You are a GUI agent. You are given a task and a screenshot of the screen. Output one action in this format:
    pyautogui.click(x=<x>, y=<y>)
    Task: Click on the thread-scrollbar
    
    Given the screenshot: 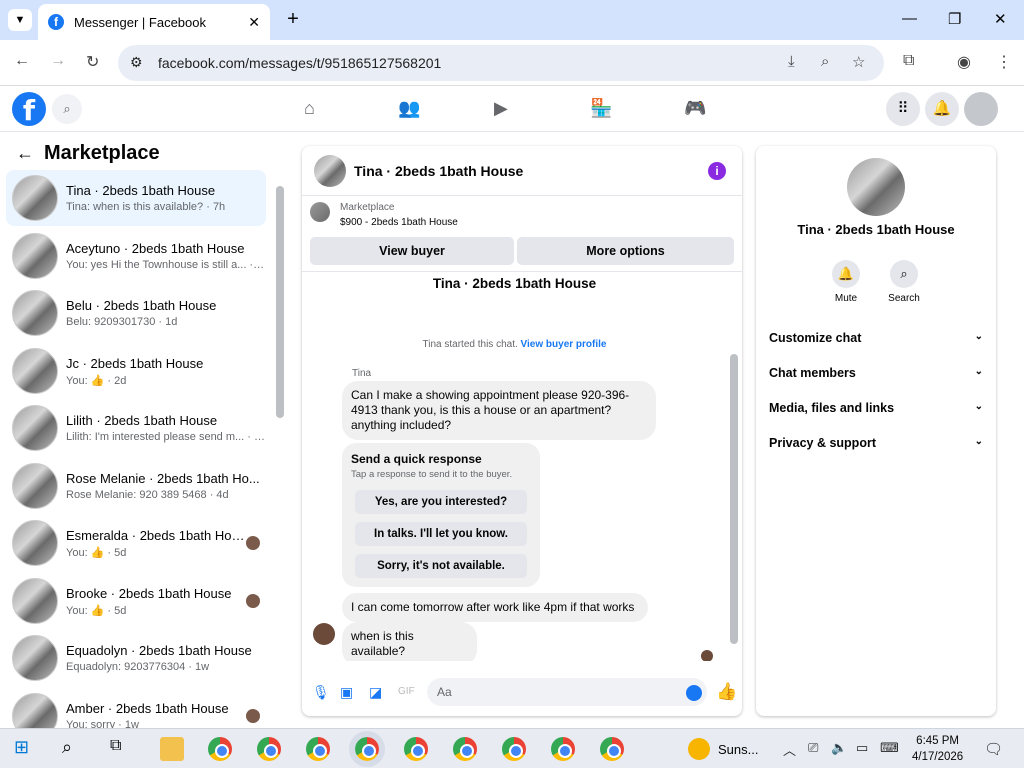 What is the action you would take?
    pyautogui.click(x=734, y=466)
    